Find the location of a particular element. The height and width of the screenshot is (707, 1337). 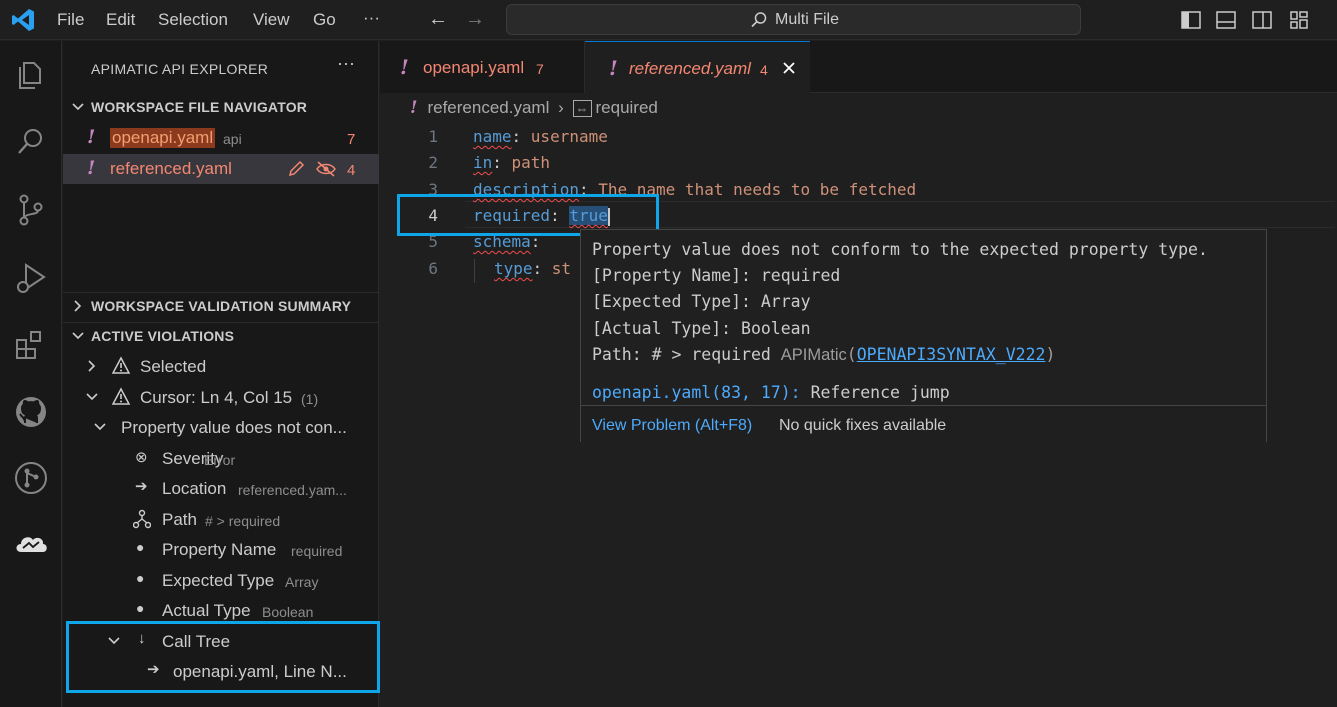

validation-summary-heading: WORKSPACE VALIDATION SUMMARY is located at coordinates (221, 306).